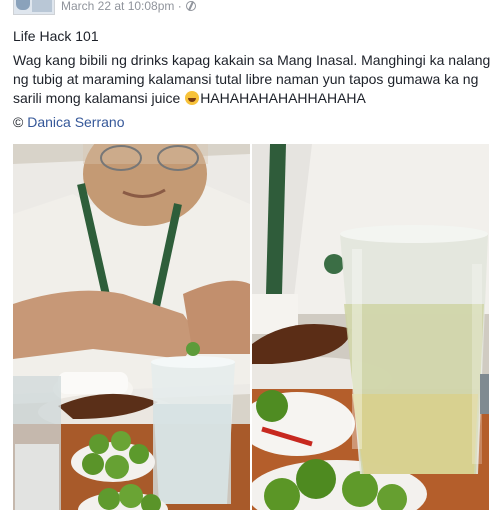 Image resolution: width=499 pixels, height=510 pixels. I want to click on avatar, so click(34, 7).